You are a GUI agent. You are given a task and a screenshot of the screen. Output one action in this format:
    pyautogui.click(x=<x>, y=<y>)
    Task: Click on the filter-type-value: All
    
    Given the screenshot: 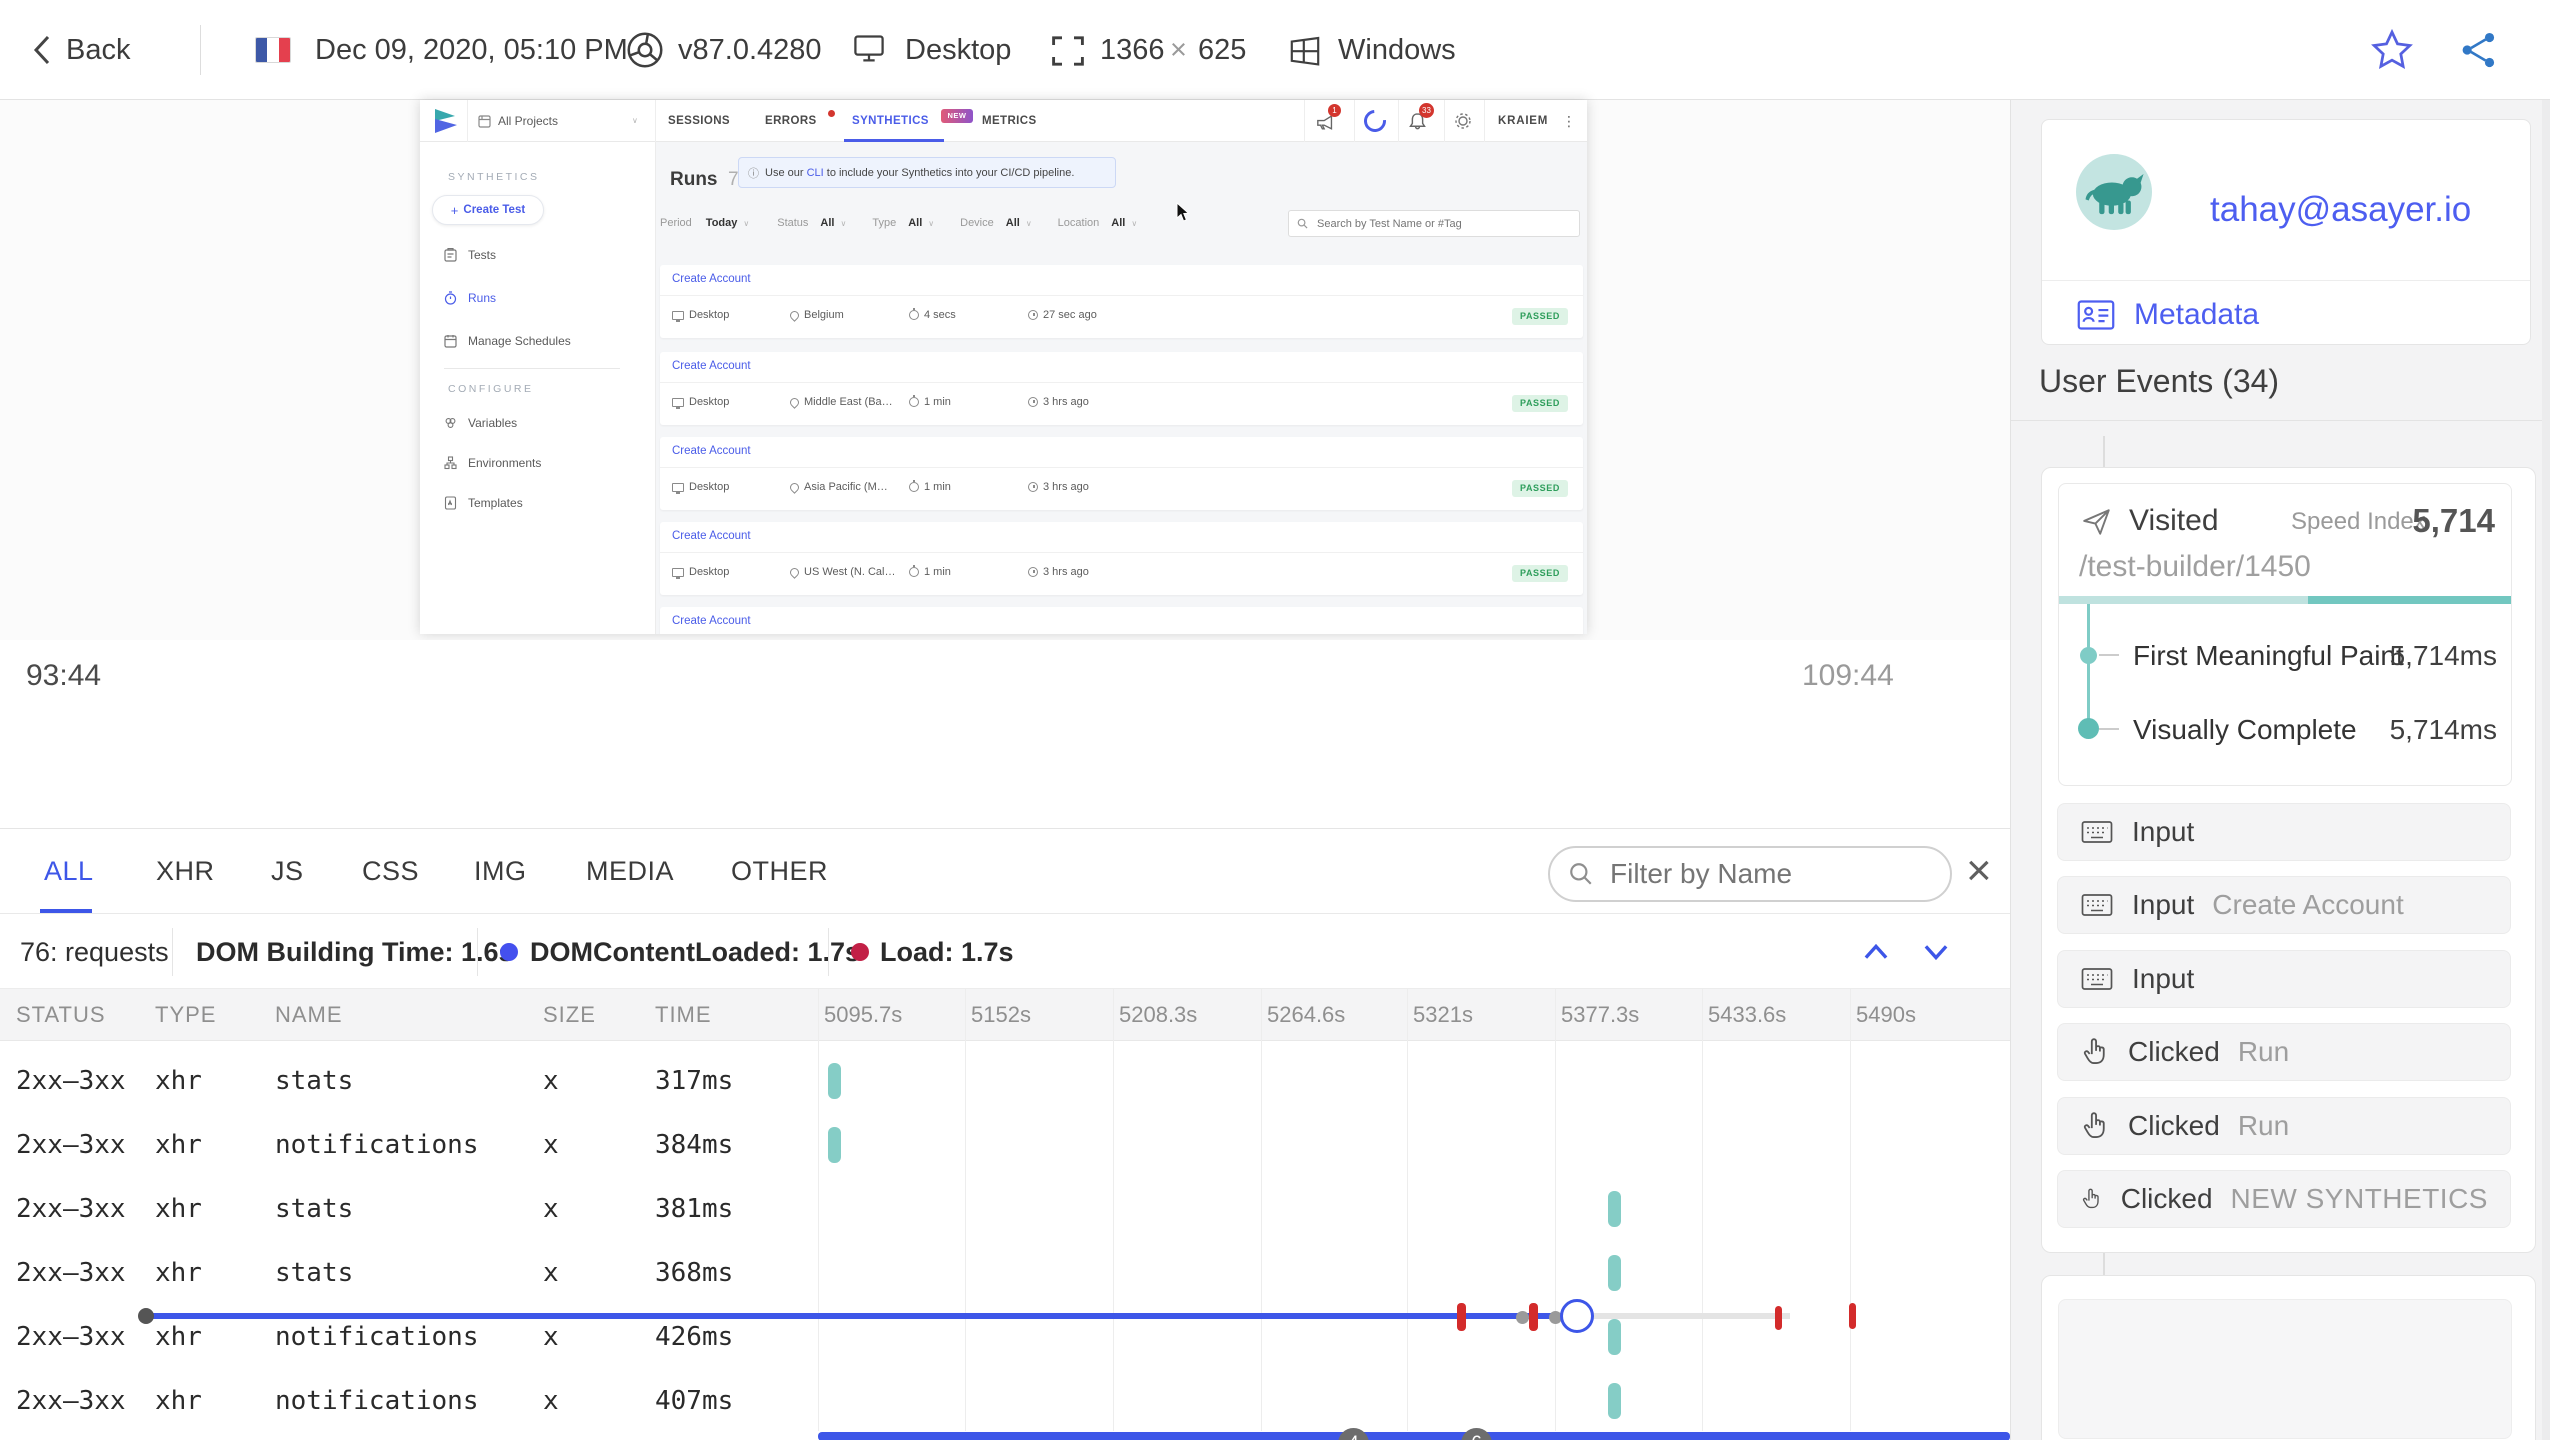 What is the action you would take?
    pyautogui.click(x=915, y=223)
    